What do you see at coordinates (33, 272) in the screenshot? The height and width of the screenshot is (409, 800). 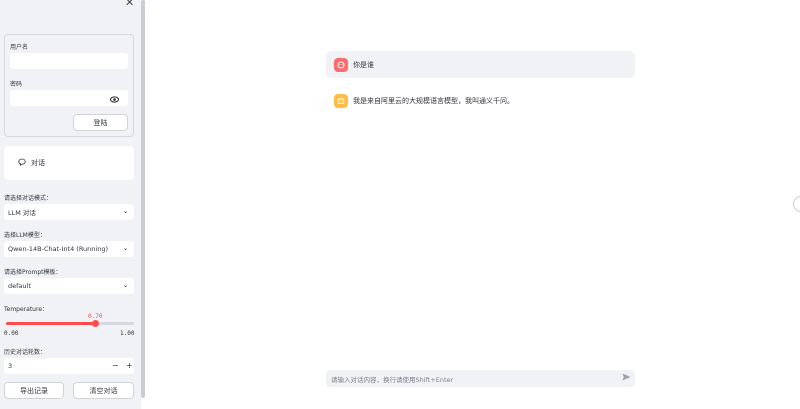 I see `prompt-template-label: 请选择Prompt模板：` at bounding box center [33, 272].